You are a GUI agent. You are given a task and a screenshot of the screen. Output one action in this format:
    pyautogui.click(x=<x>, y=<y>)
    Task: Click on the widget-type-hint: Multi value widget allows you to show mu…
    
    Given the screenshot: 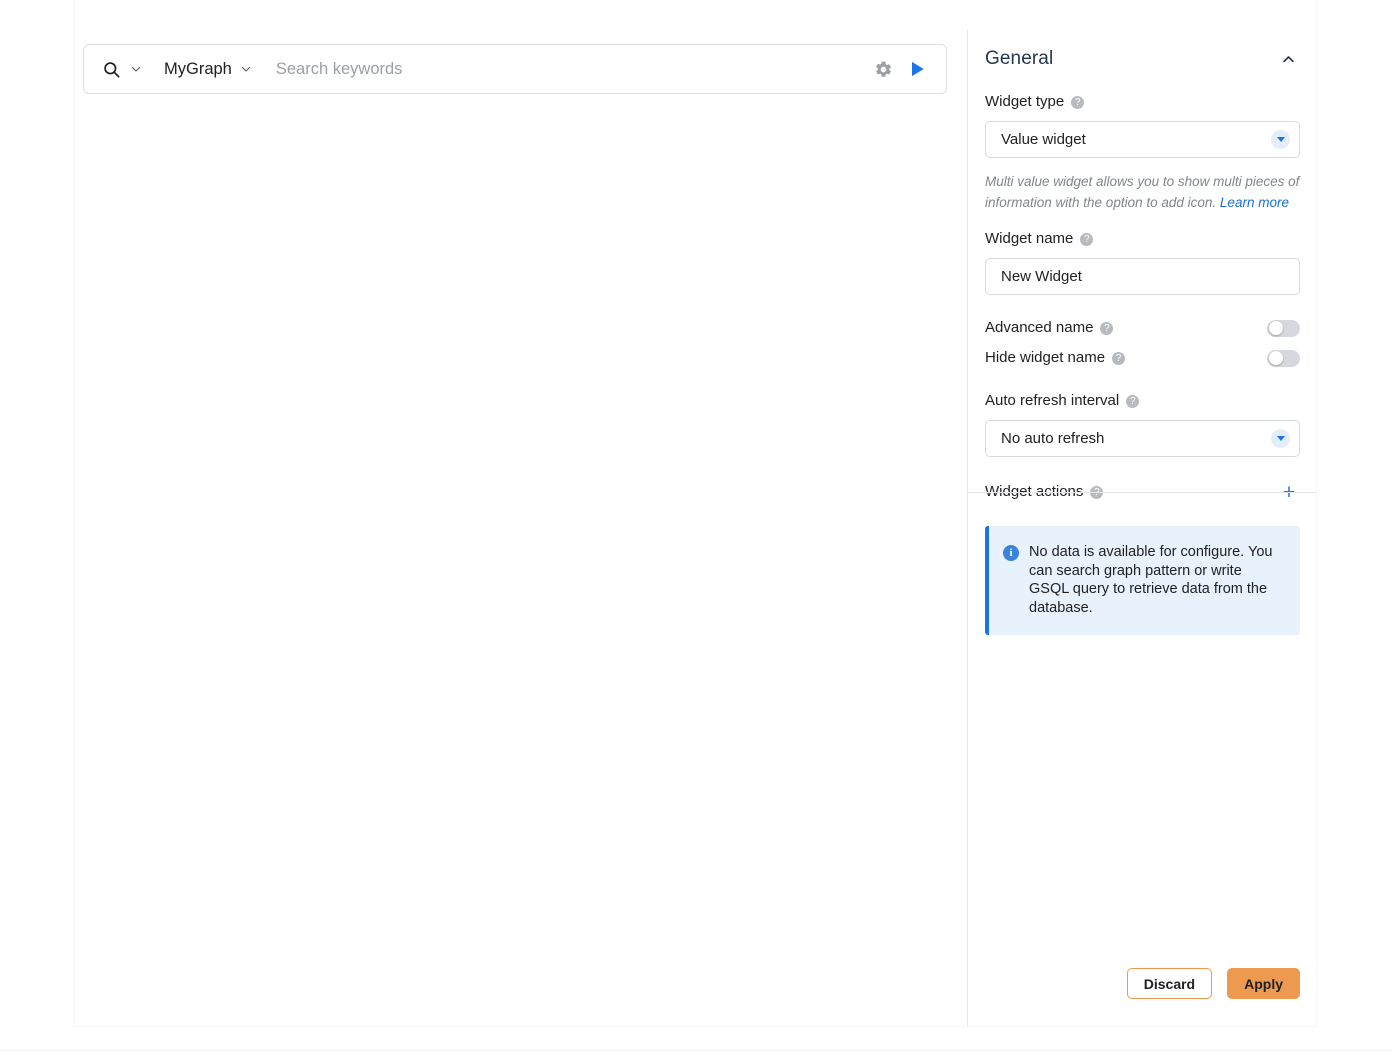 What is the action you would take?
    pyautogui.click(x=1142, y=192)
    